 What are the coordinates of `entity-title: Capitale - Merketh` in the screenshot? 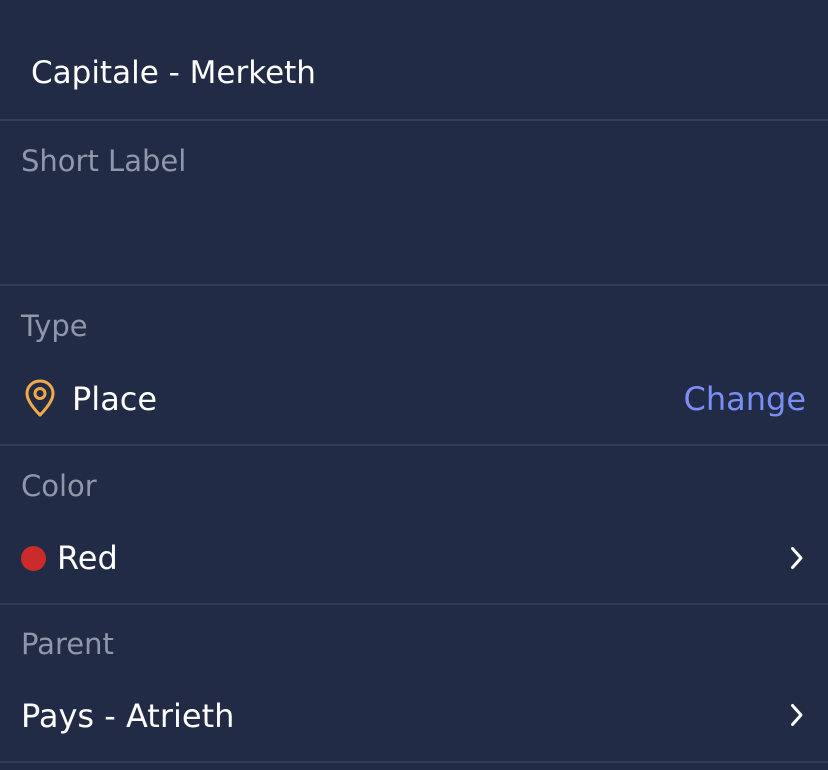 It's located at (173, 73).